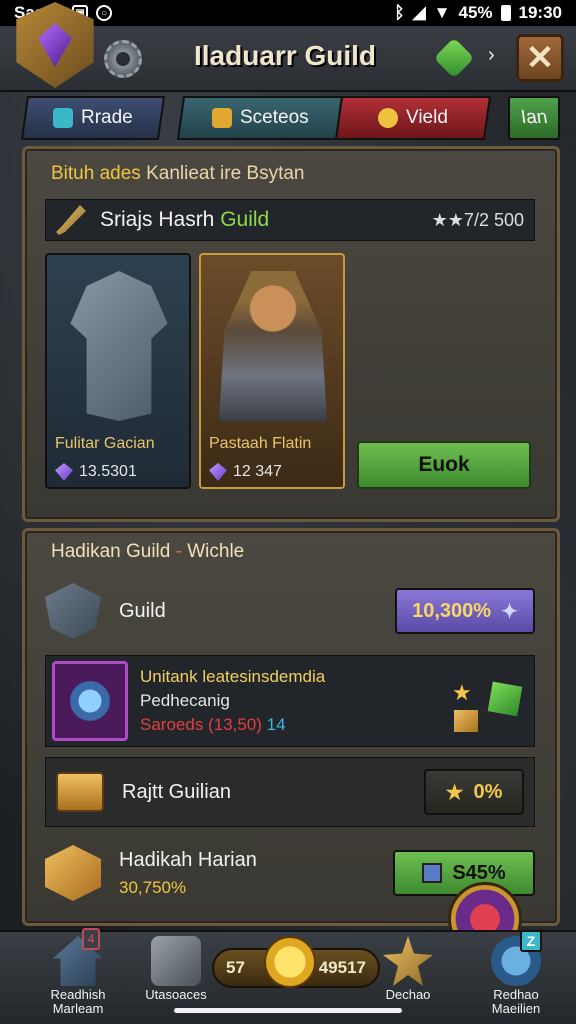  I want to click on battery-icon, so click(505, 13).